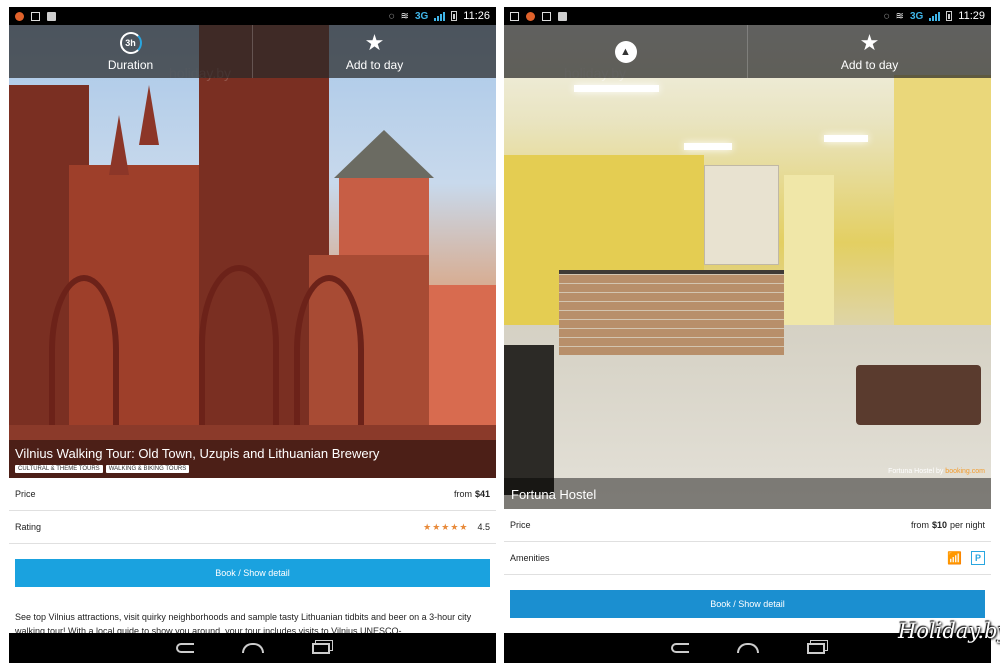  I want to click on turret-roof, so click(384, 154).